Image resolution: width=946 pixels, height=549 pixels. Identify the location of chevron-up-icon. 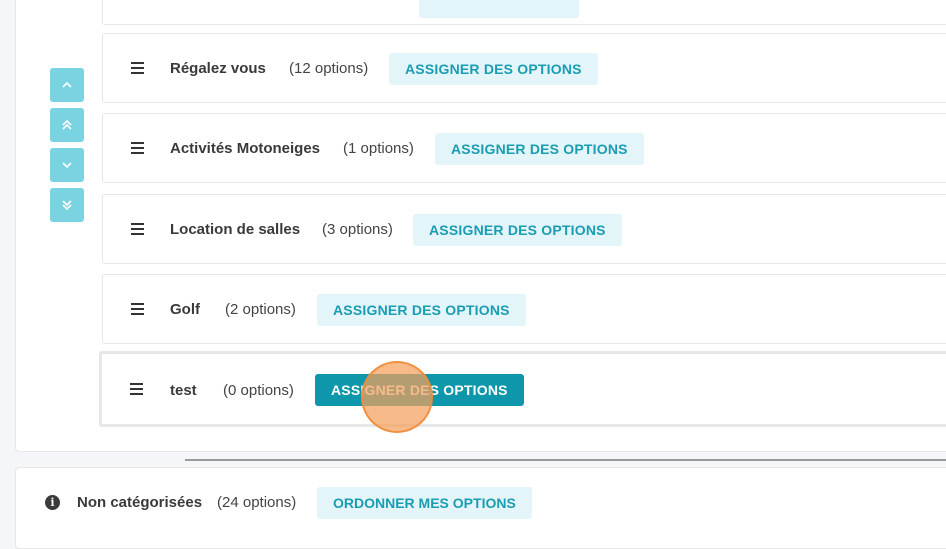
(67, 84).